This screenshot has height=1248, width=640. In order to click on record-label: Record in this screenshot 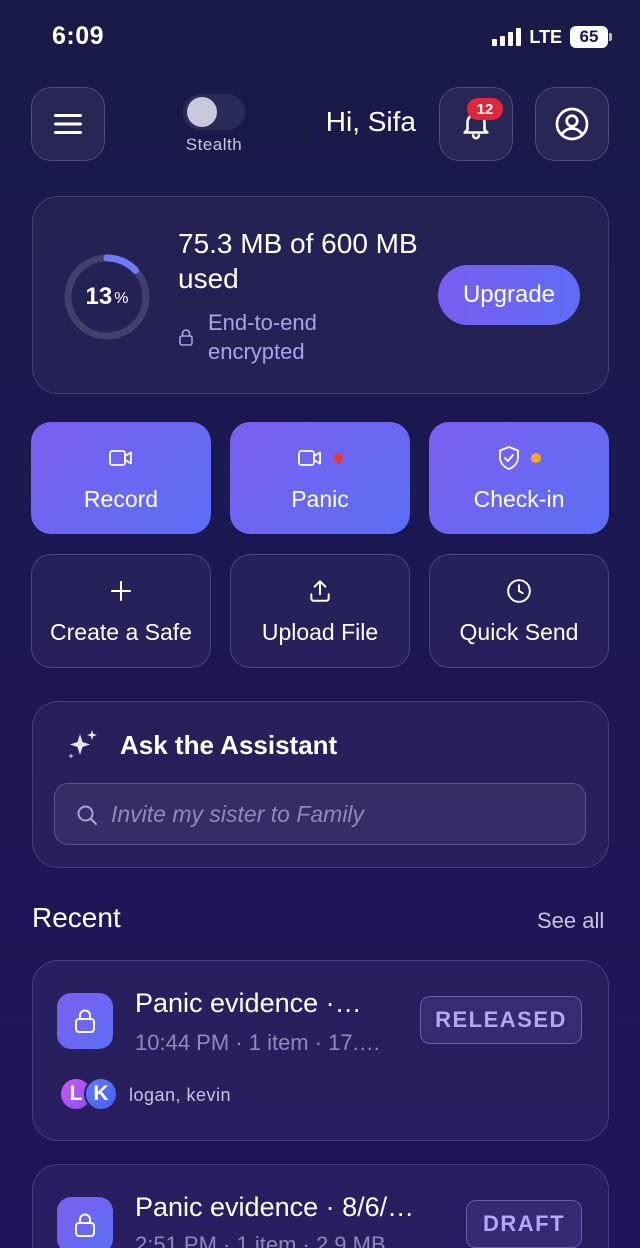, I will do `click(121, 498)`.